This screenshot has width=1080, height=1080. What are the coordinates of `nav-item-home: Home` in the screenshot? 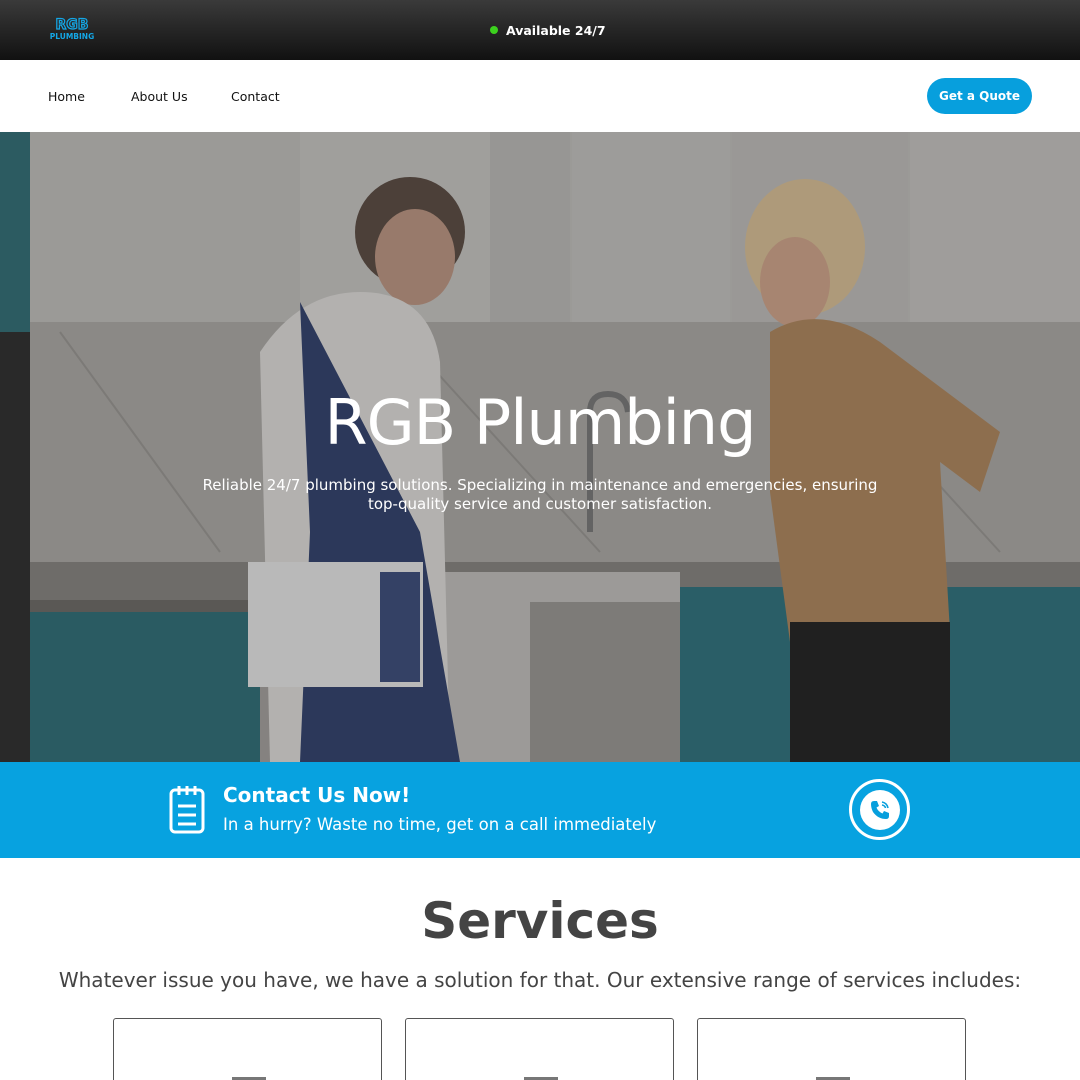 It's located at (66, 96).